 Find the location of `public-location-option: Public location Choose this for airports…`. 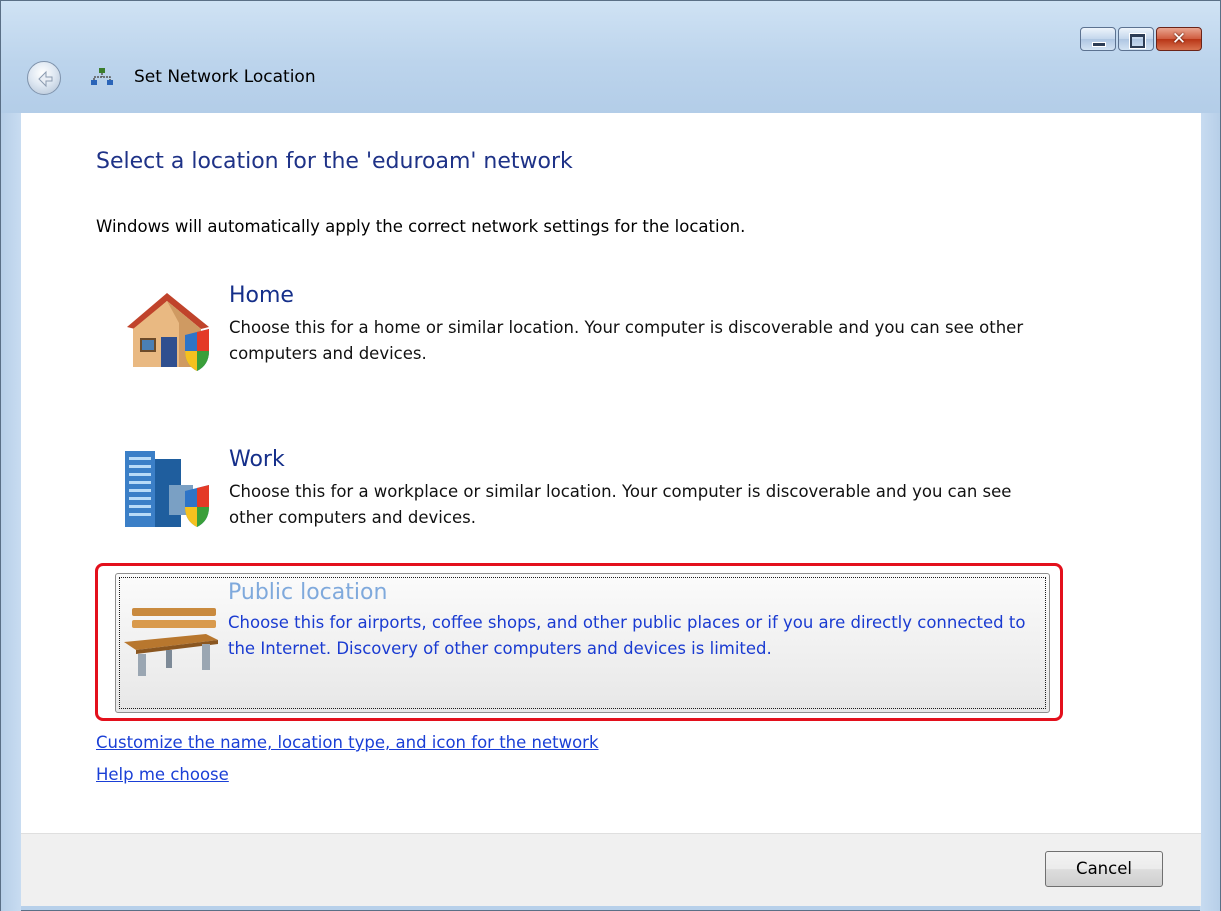

public-location-option: Public location Choose this for airports… is located at coordinates (579, 642).